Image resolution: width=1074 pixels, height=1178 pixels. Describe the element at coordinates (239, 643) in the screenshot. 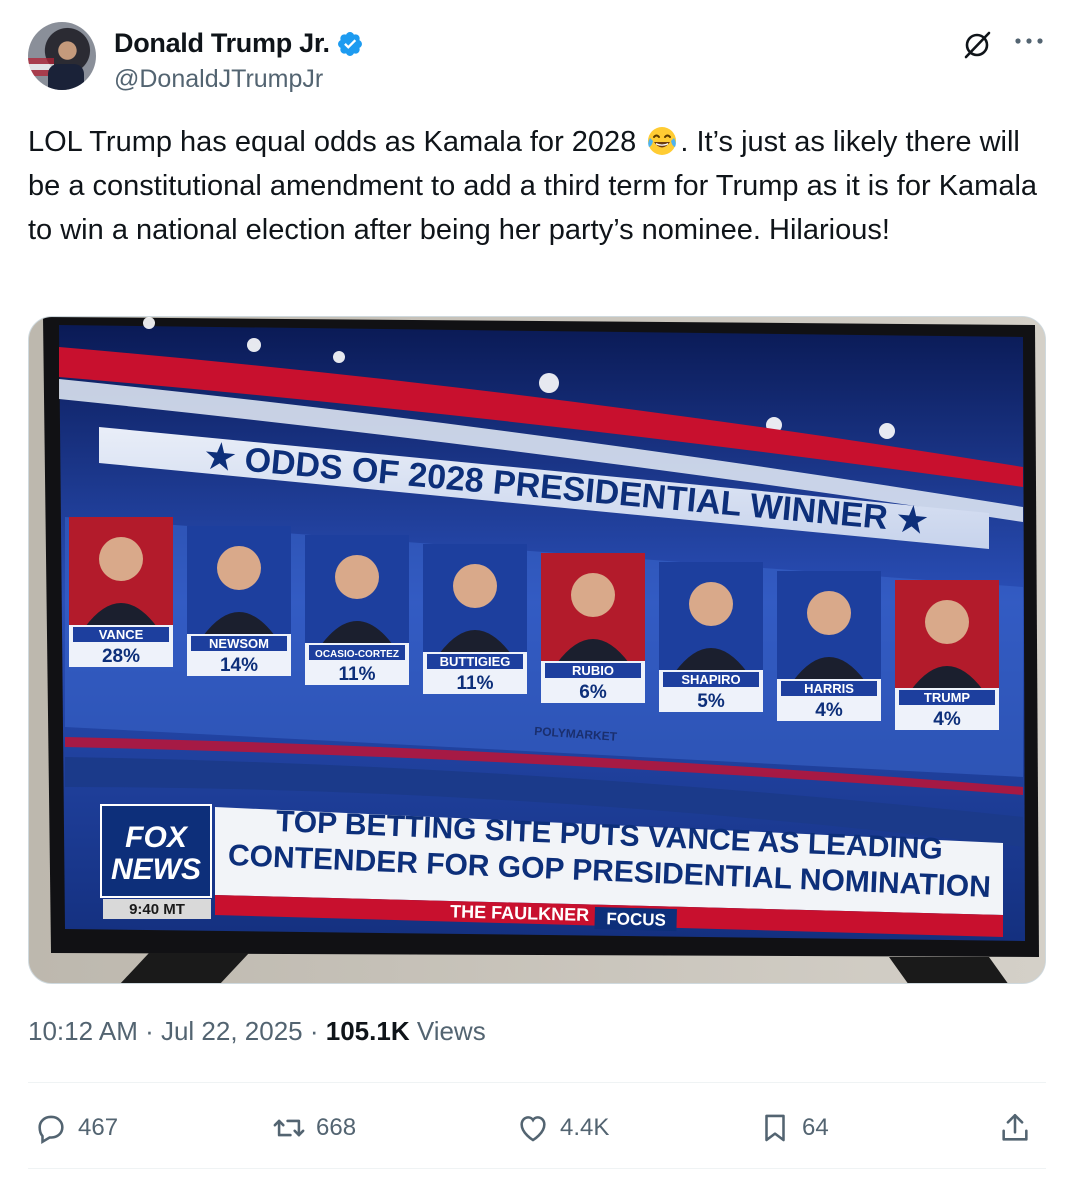

I see `candidate-name: NEWSOM` at that location.